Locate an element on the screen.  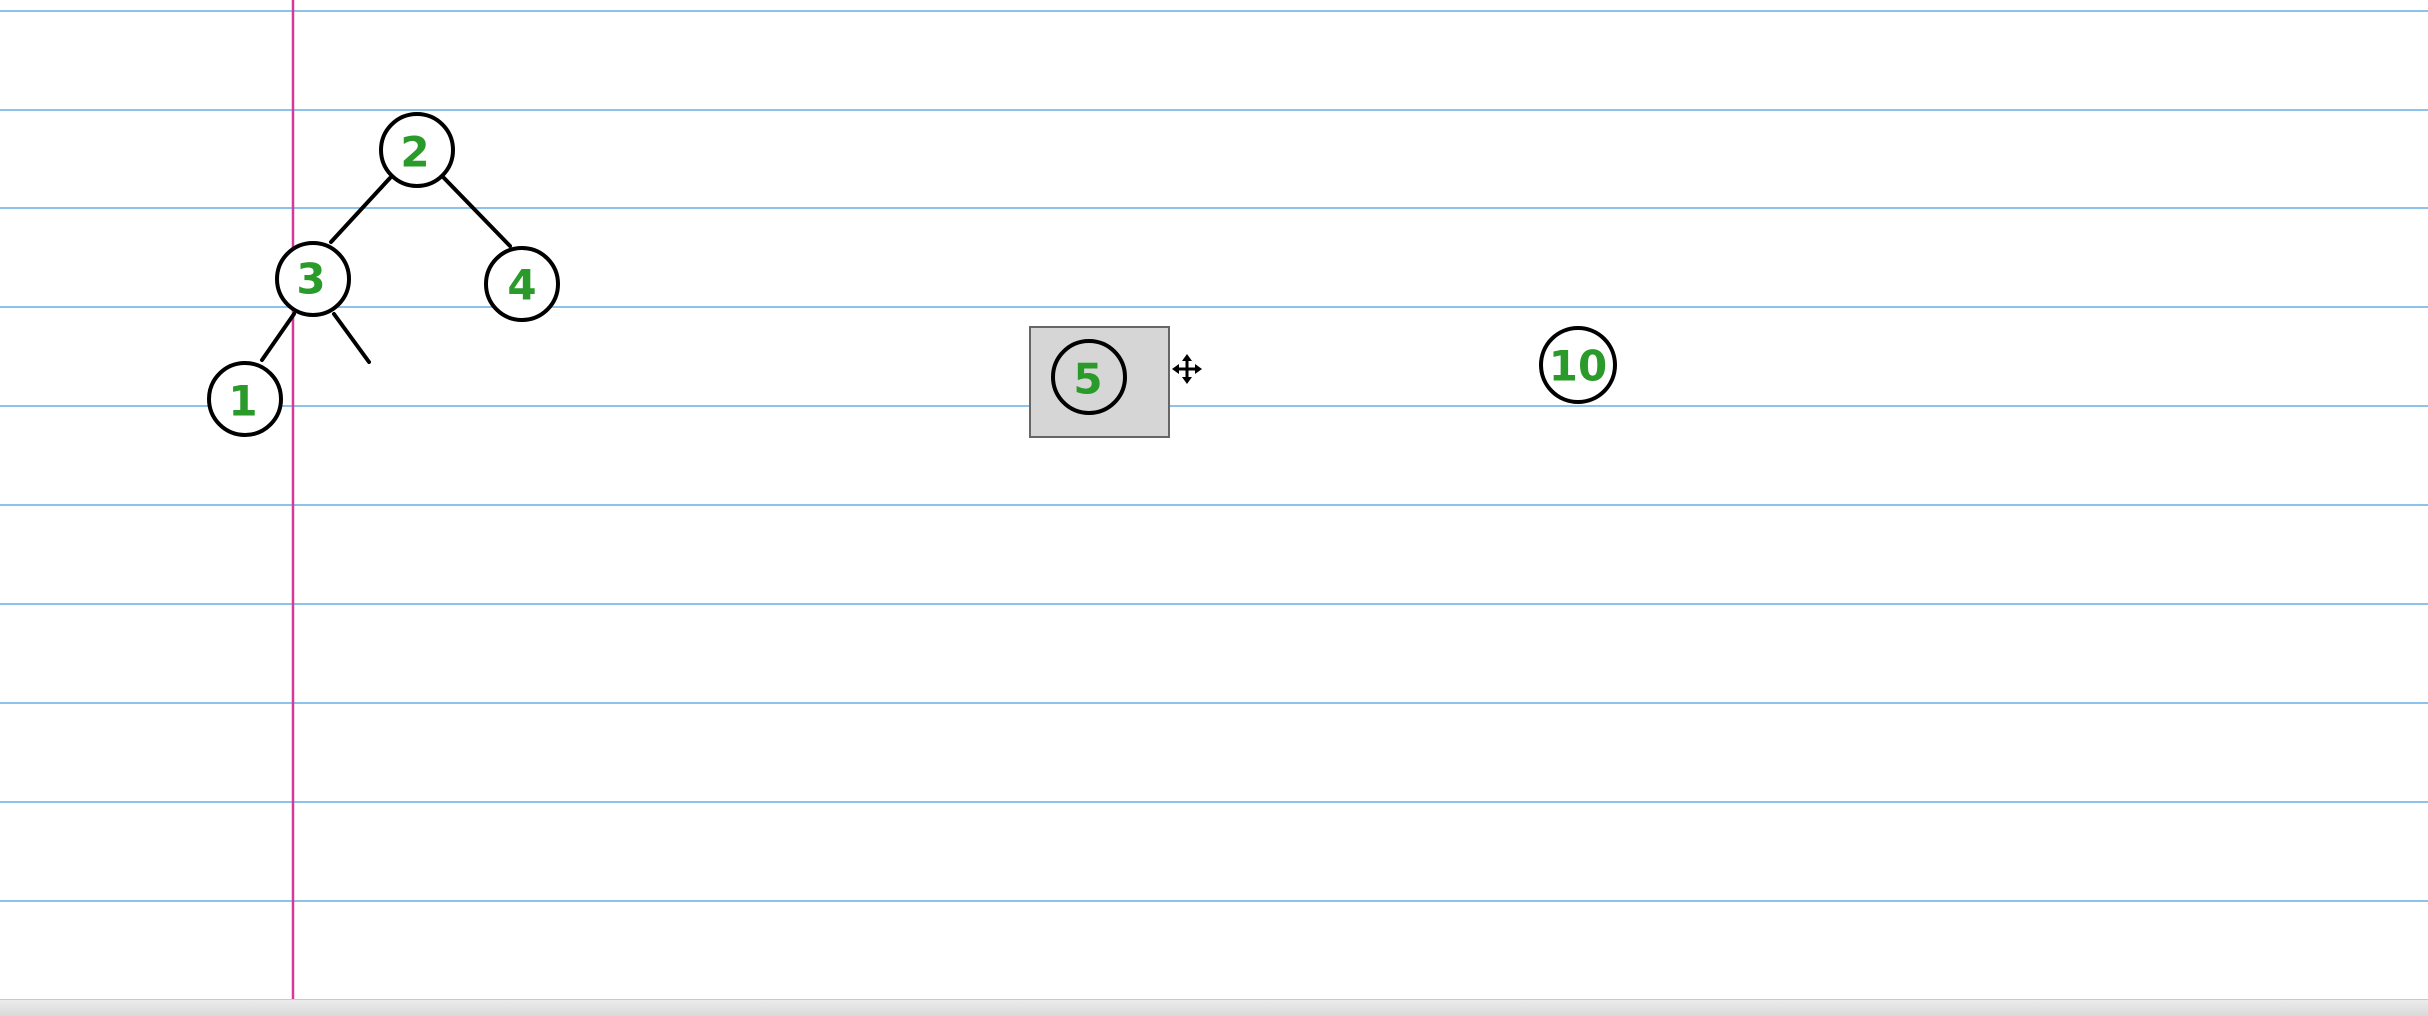
tree-node-3: 3 is located at coordinates (313, 279).